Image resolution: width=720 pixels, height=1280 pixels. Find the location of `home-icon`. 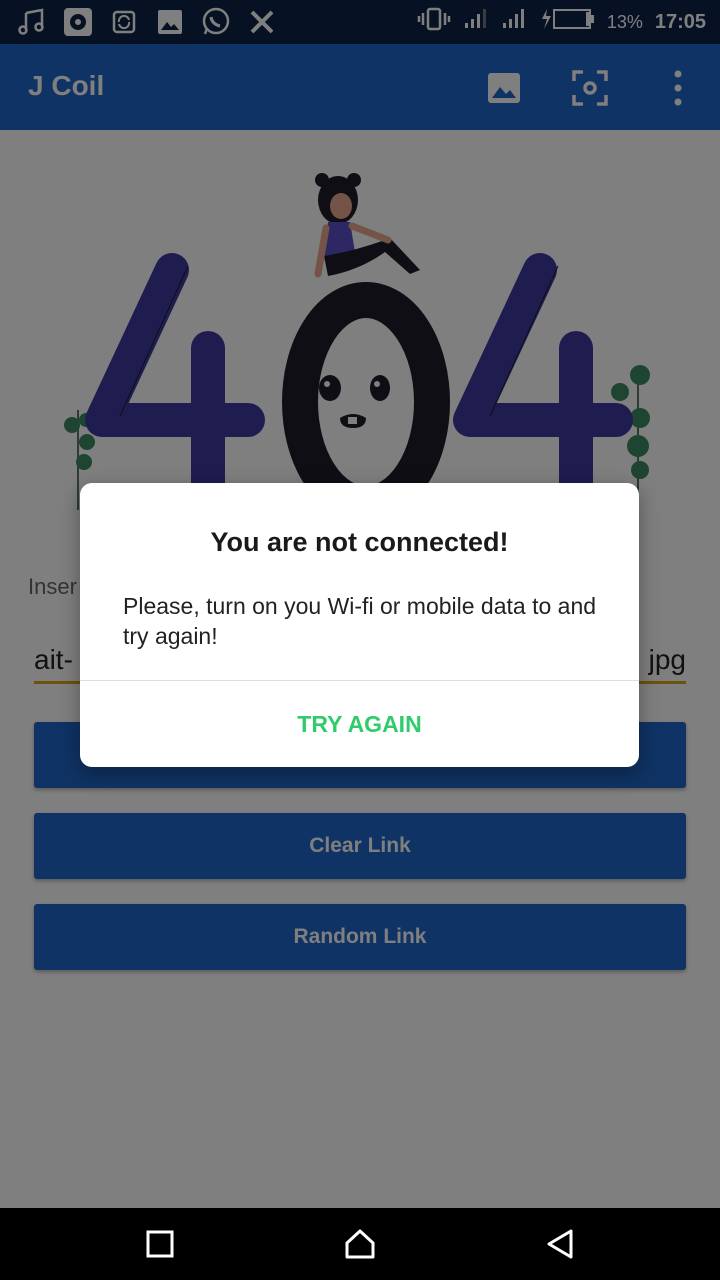

home-icon is located at coordinates (360, 1244).